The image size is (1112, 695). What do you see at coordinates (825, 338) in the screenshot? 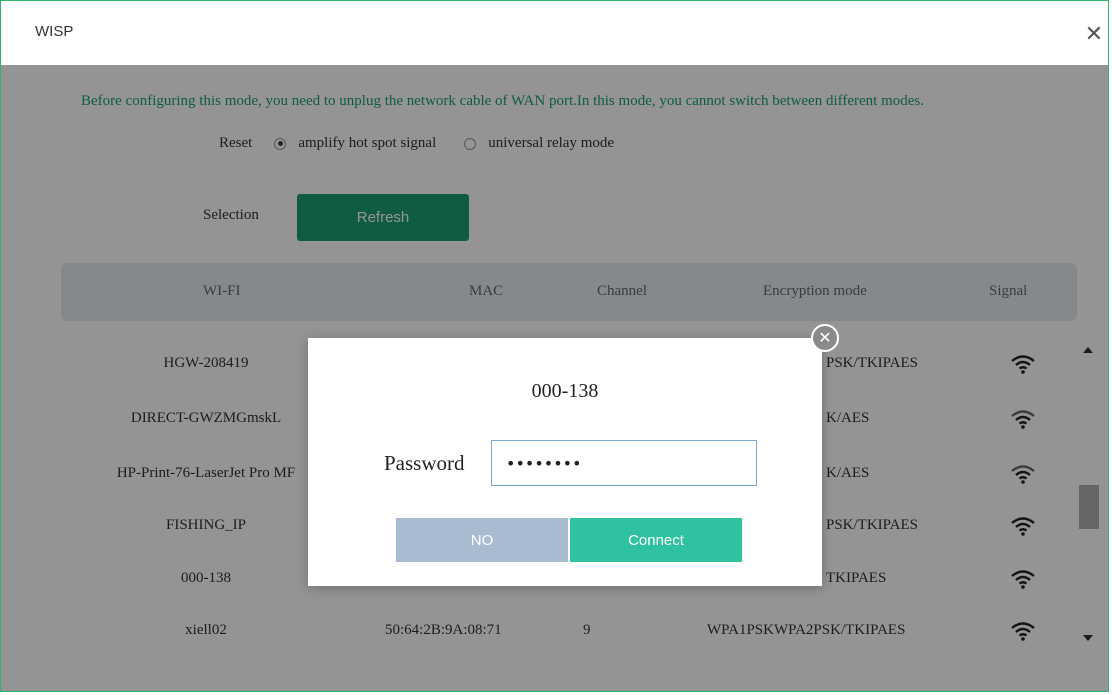
I see `dialog-close-icon: ✕` at bounding box center [825, 338].